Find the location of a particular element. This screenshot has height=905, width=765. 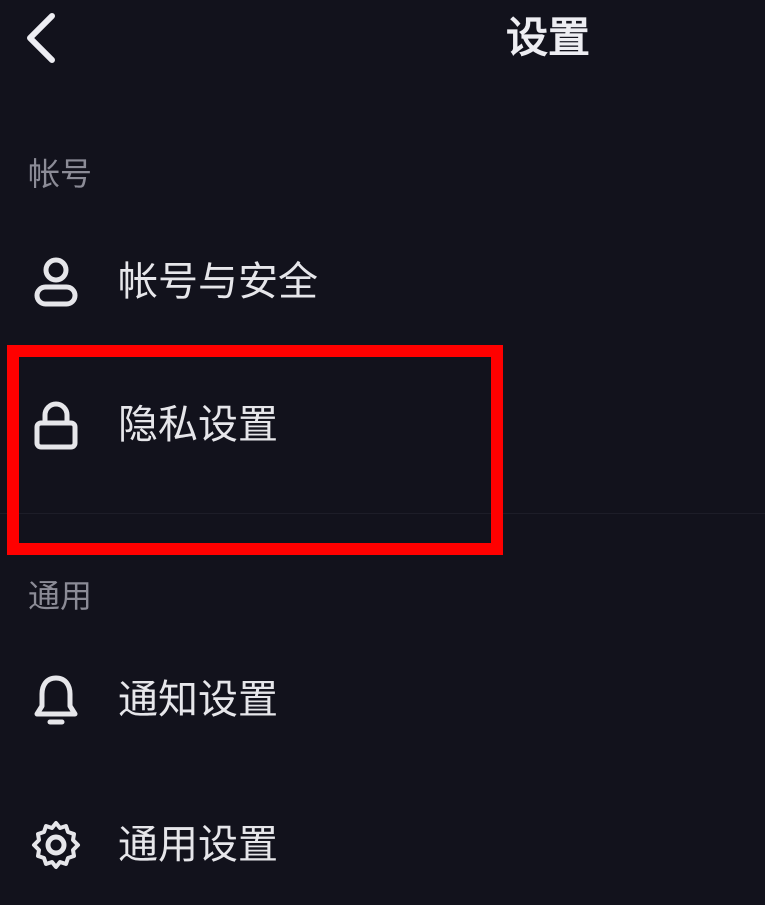

menu-item-label: 通用设置 is located at coordinates (198, 845).